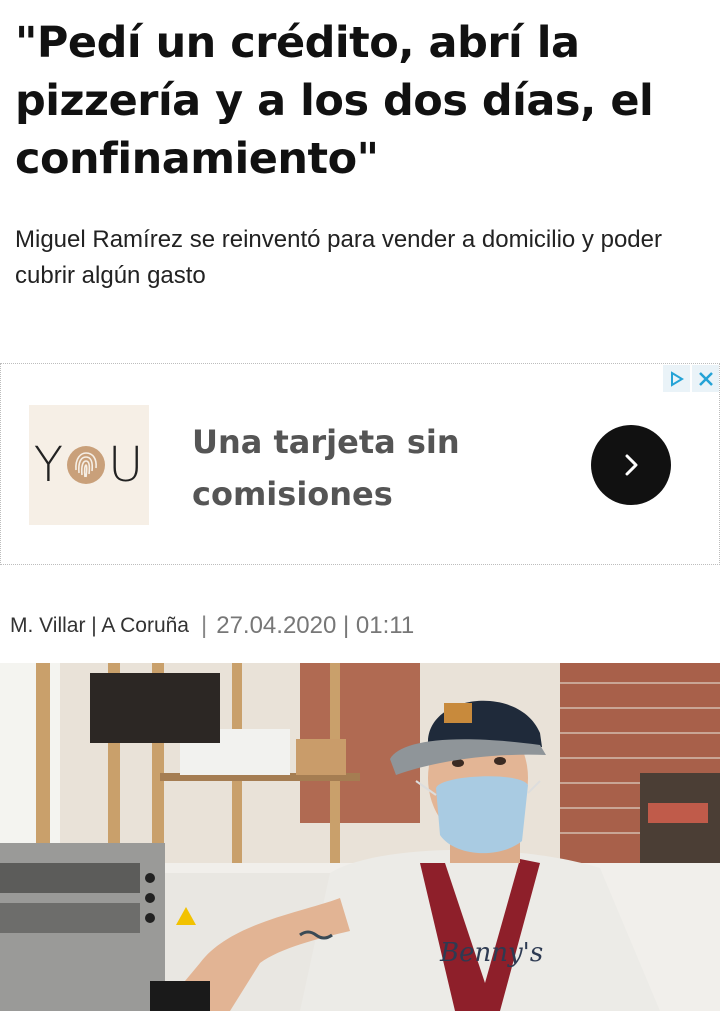 The image size is (720, 1011). What do you see at coordinates (676, 378) in the screenshot?
I see `adchoices-icon` at bounding box center [676, 378].